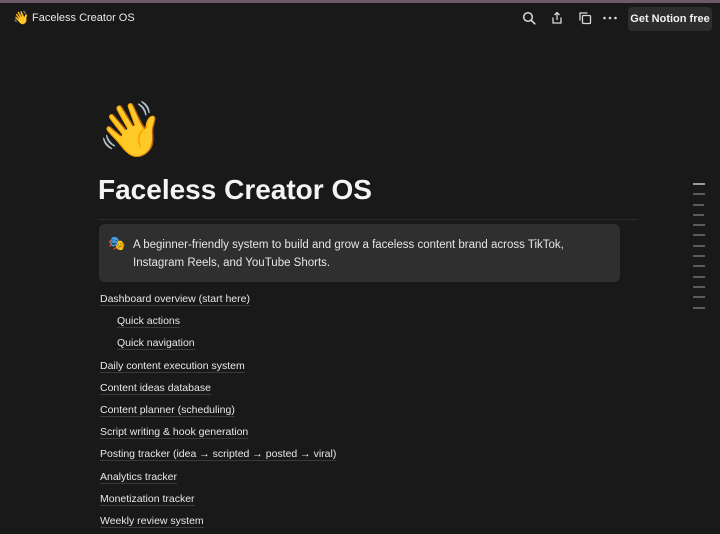 The width and height of the screenshot is (720, 534). I want to click on page-hero-icon: 👋, so click(130, 130).